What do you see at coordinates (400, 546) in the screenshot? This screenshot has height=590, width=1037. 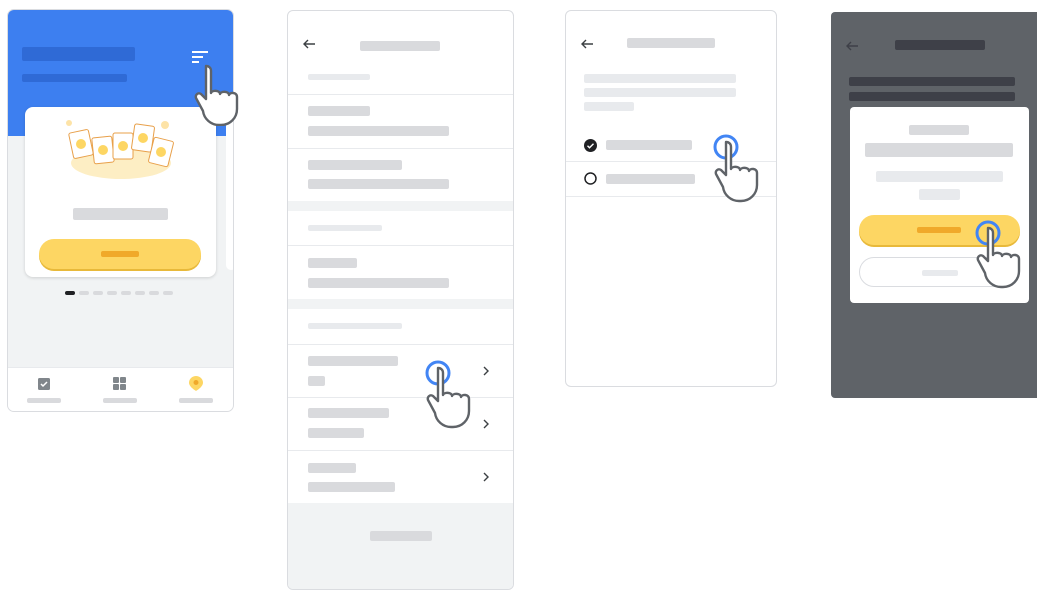 I see `footer-area` at bounding box center [400, 546].